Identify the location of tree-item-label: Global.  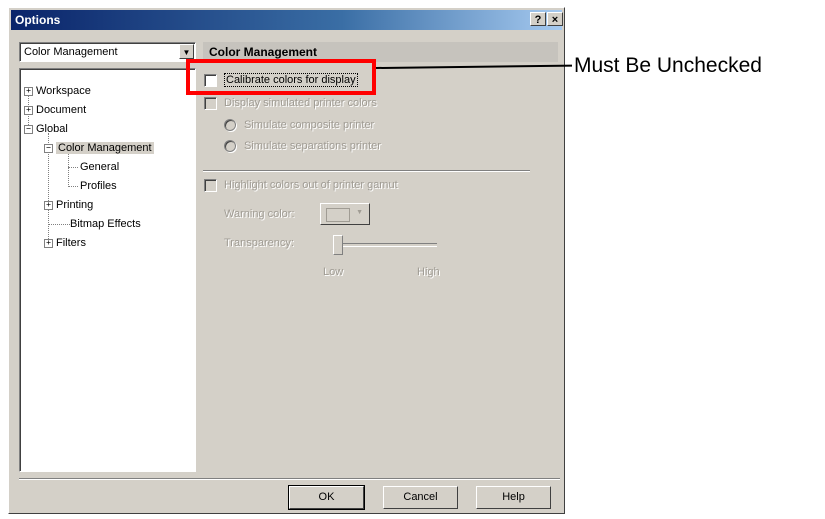
(52, 129).